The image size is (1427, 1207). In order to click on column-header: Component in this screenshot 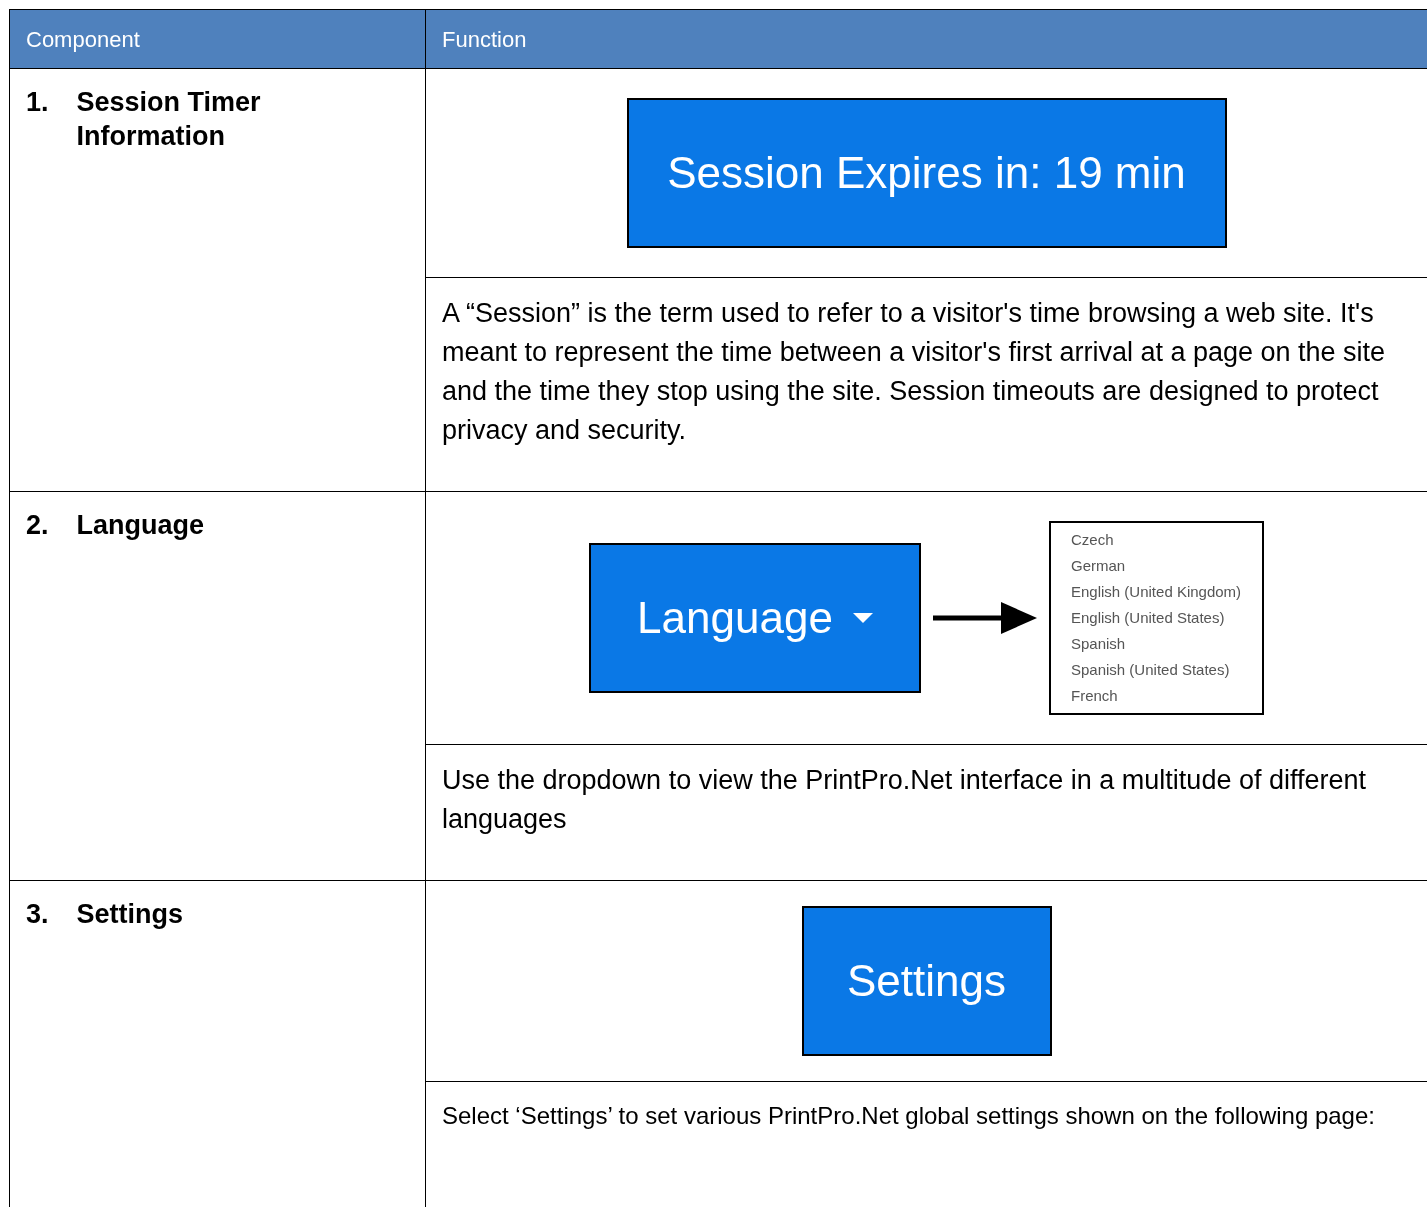, I will do `click(218, 39)`.